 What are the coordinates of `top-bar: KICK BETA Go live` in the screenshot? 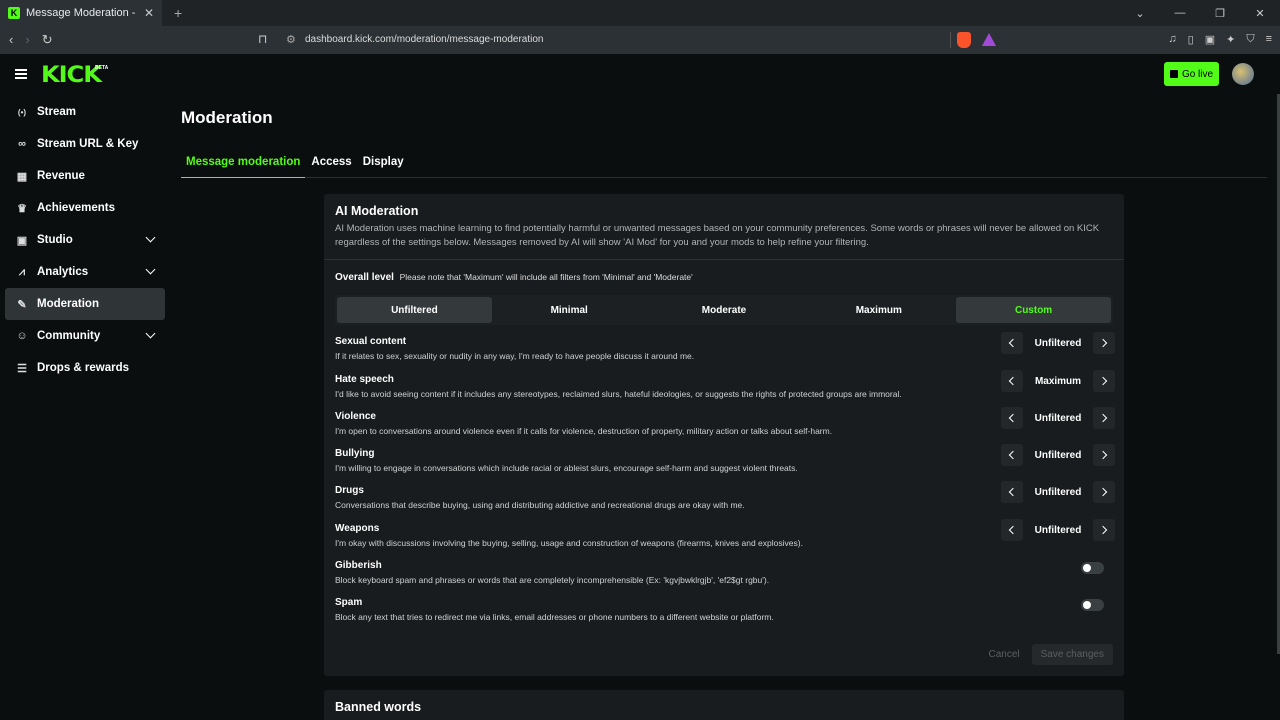 It's located at (640, 74).